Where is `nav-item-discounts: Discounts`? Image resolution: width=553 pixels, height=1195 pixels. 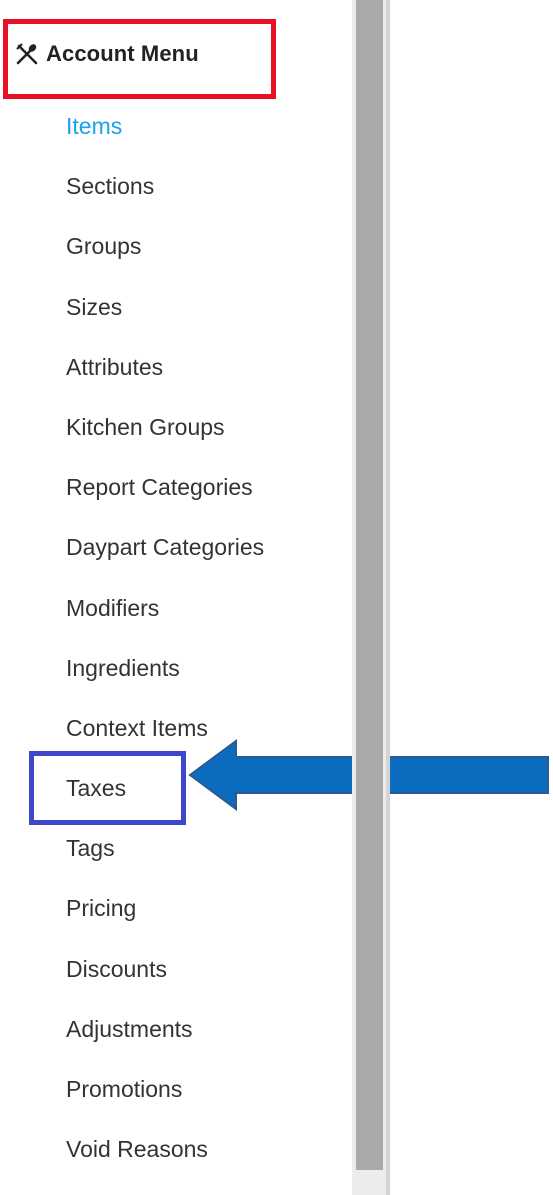
nav-item-discounts: Discounts is located at coordinates (165, 980).